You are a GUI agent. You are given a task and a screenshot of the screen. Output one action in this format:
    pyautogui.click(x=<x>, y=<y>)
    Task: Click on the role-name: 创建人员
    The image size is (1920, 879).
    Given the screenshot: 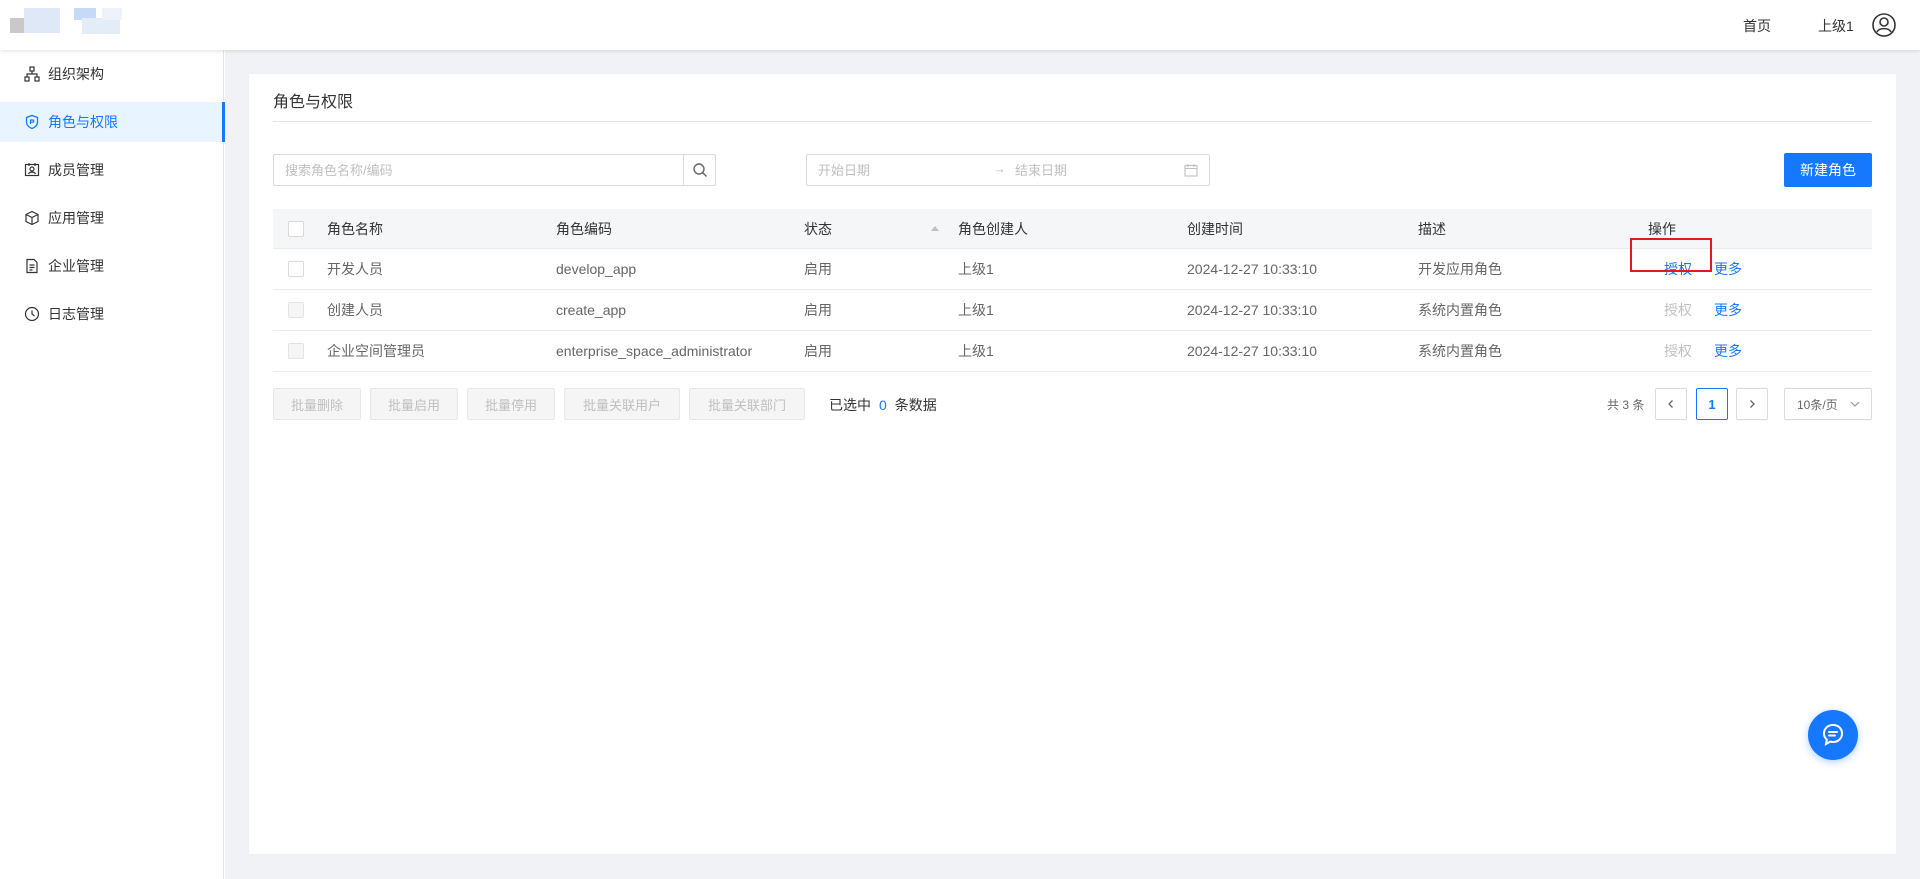 What is the action you would take?
    pyautogui.click(x=355, y=310)
    